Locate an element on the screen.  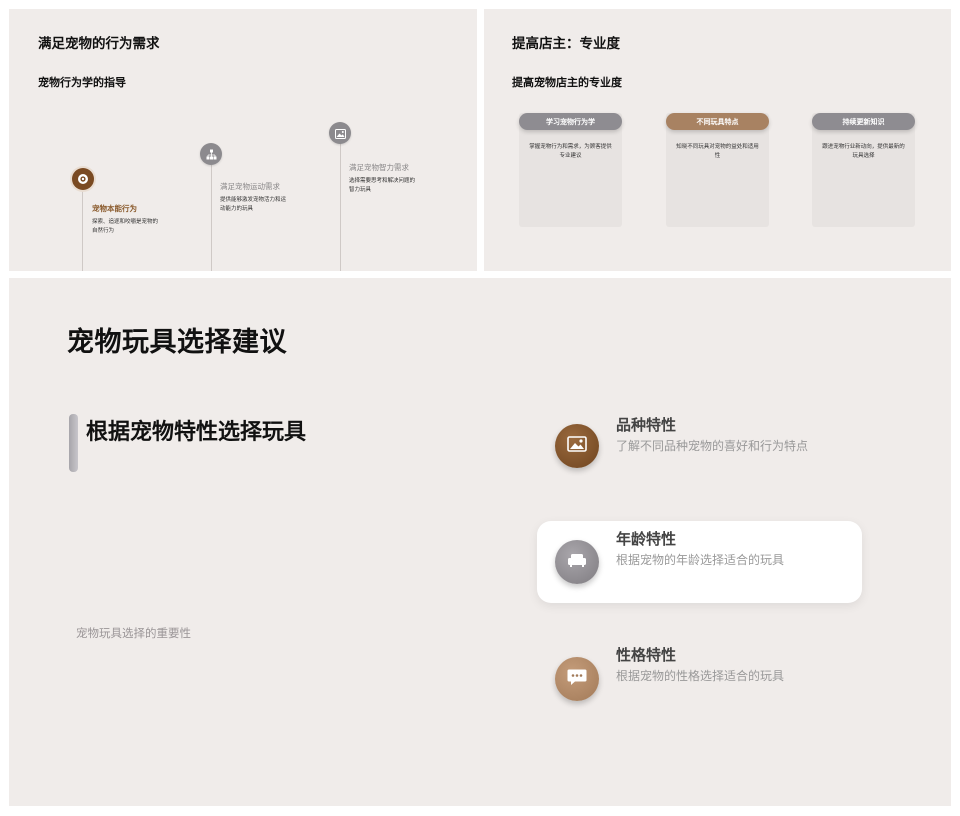
card-desc-2: 知晓不同玩具对宠物的益处和适用性 is located at coordinates (717, 151).